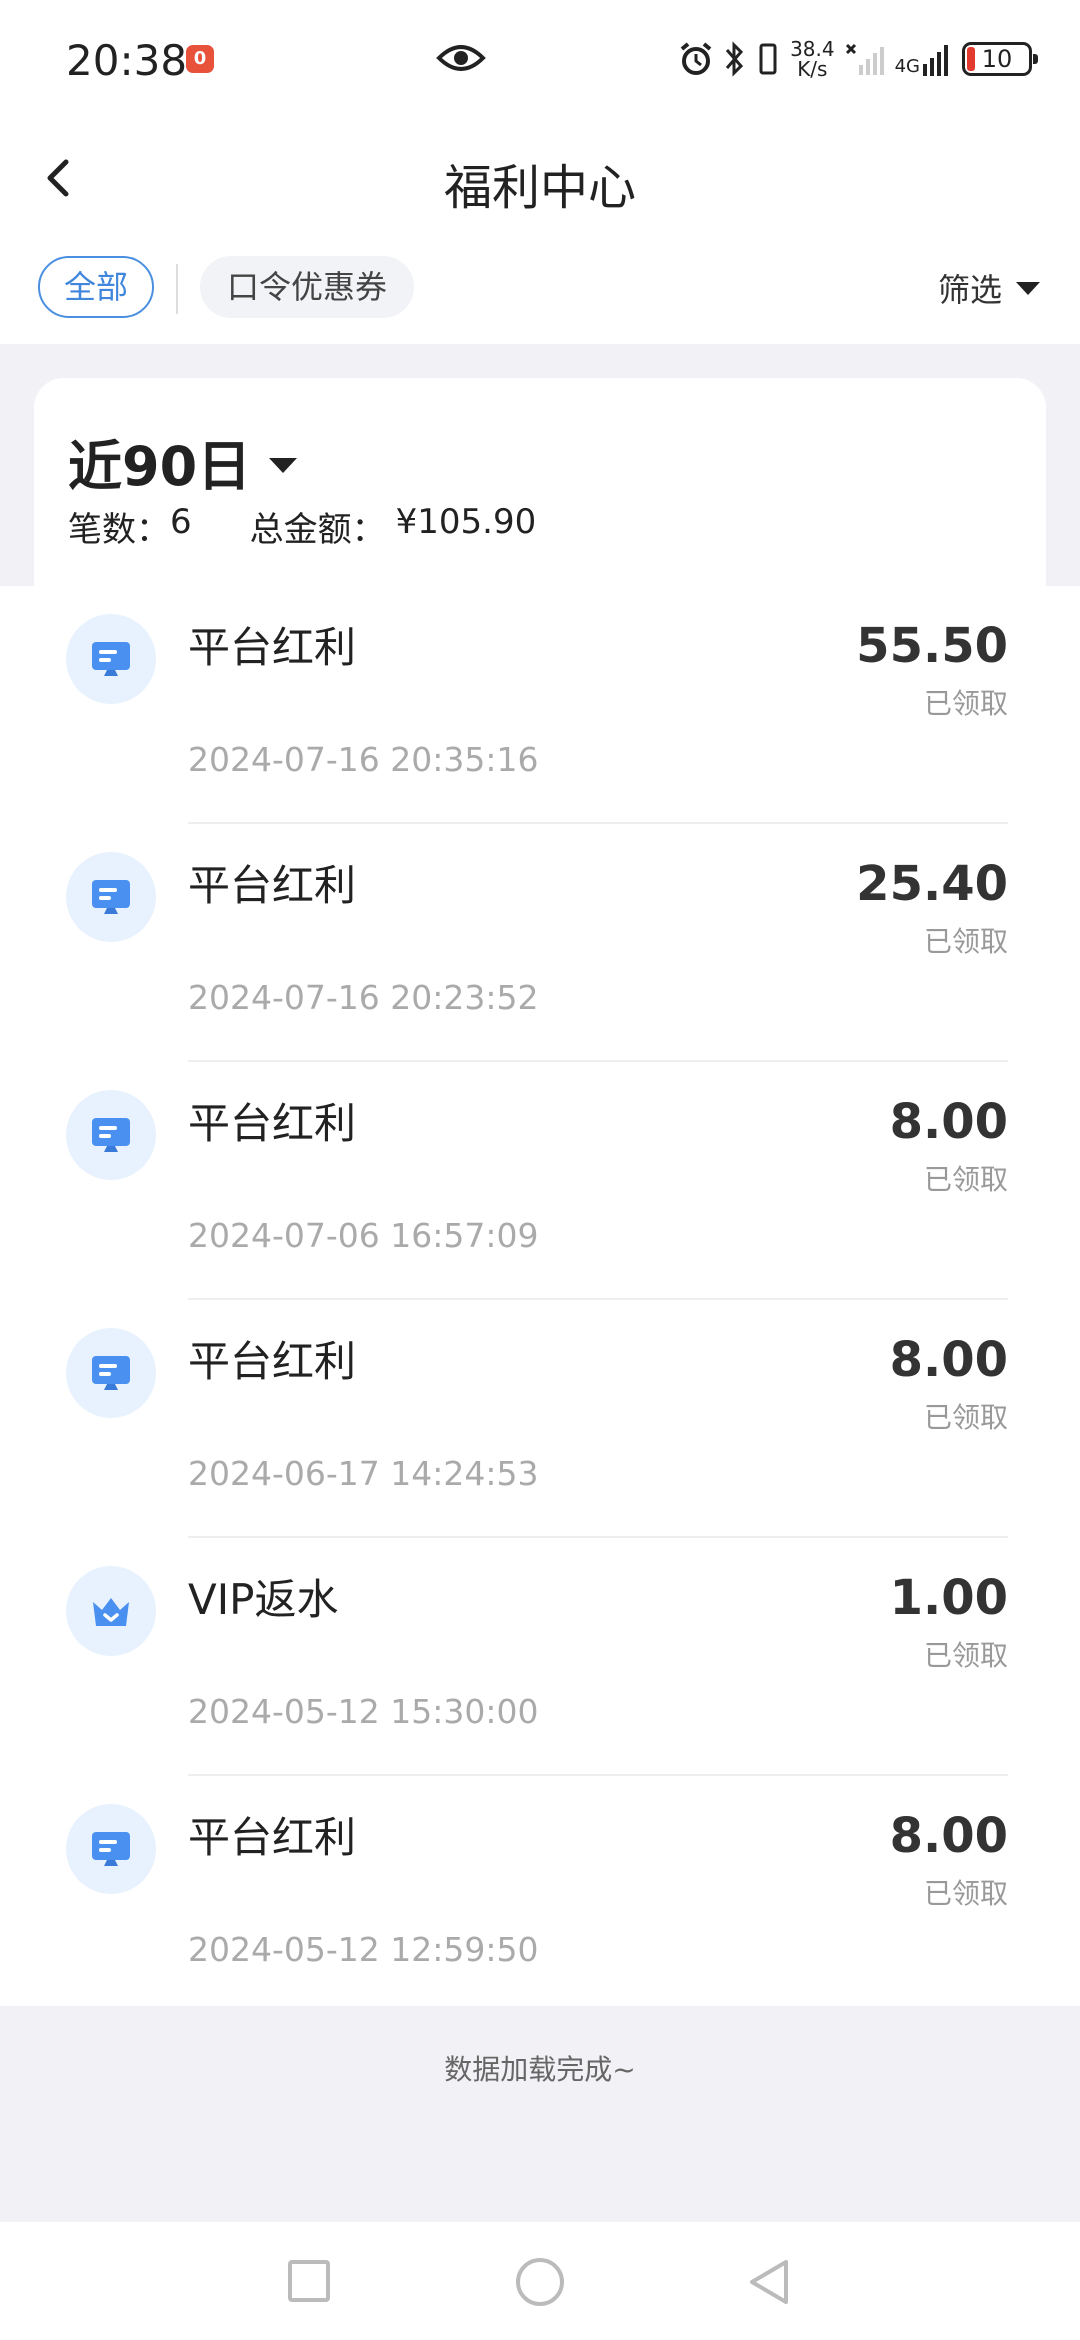  Describe the element at coordinates (160, 466) in the screenshot. I see `period-label: 近90日` at that location.